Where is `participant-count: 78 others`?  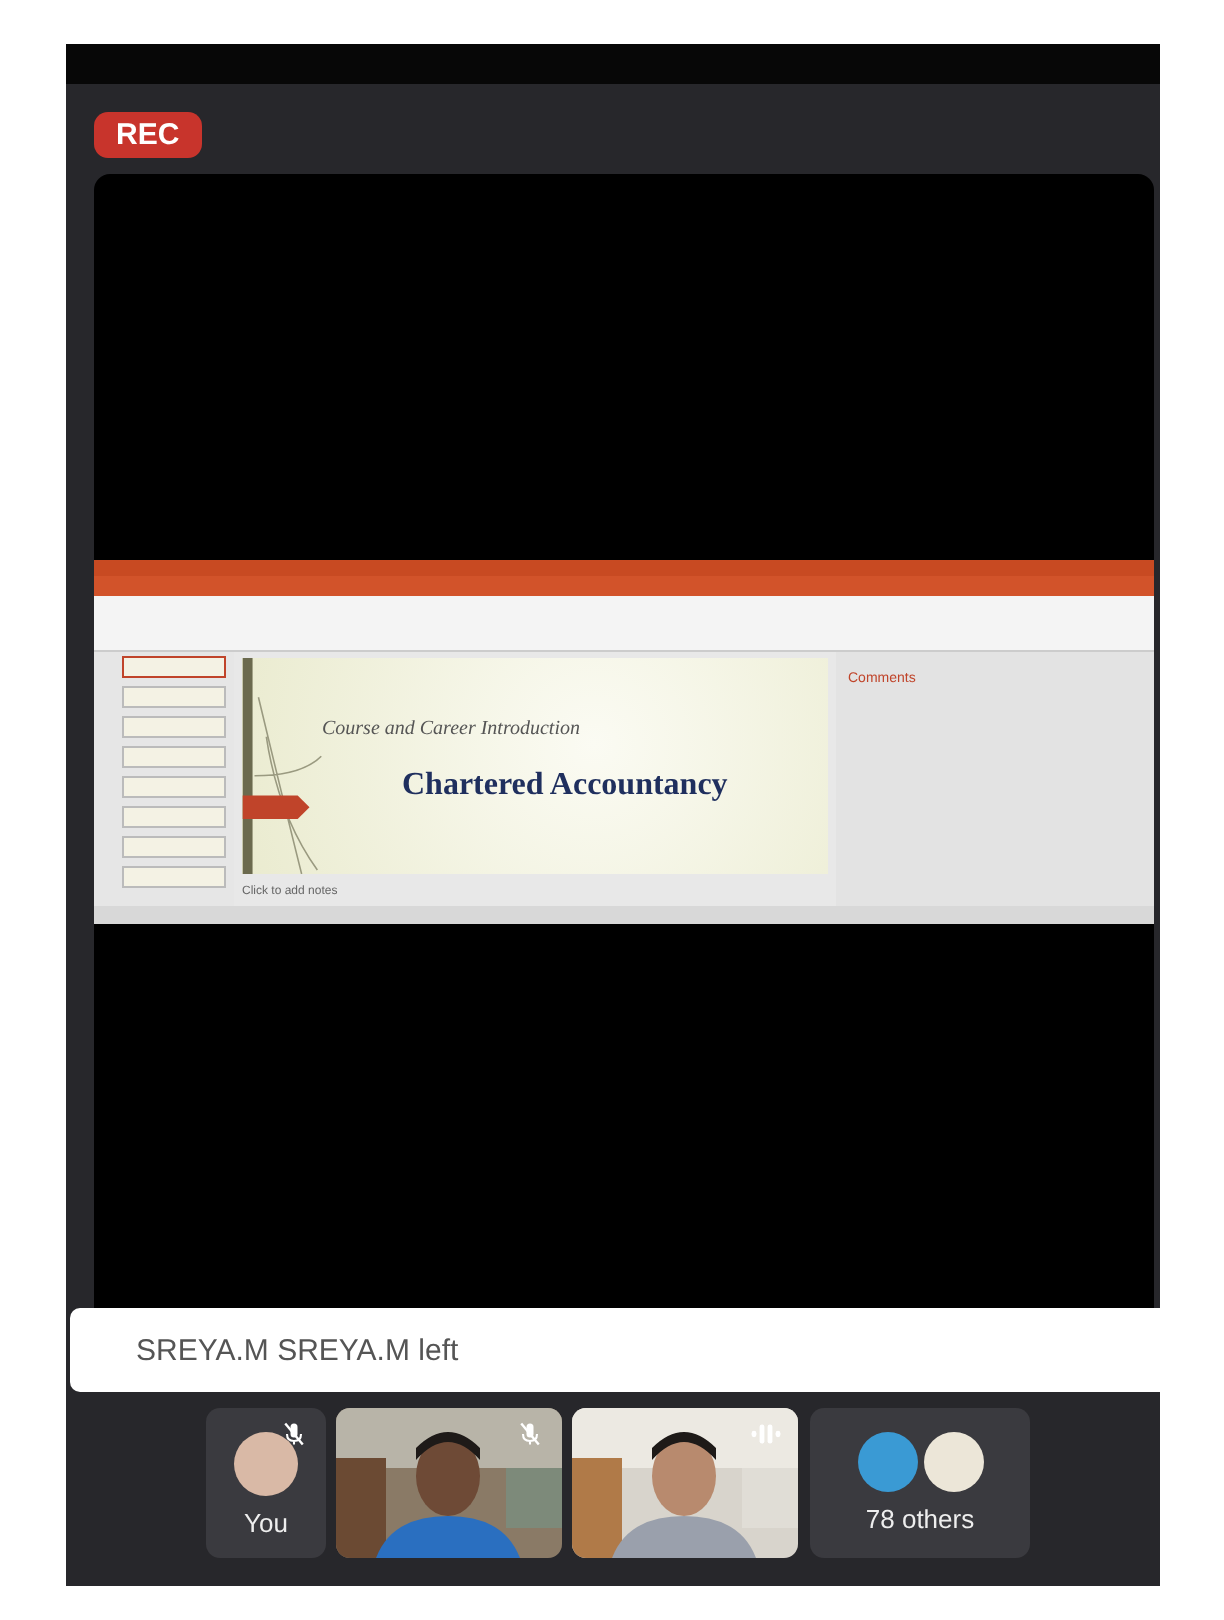 participant-count: 78 others is located at coordinates (920, 1519).